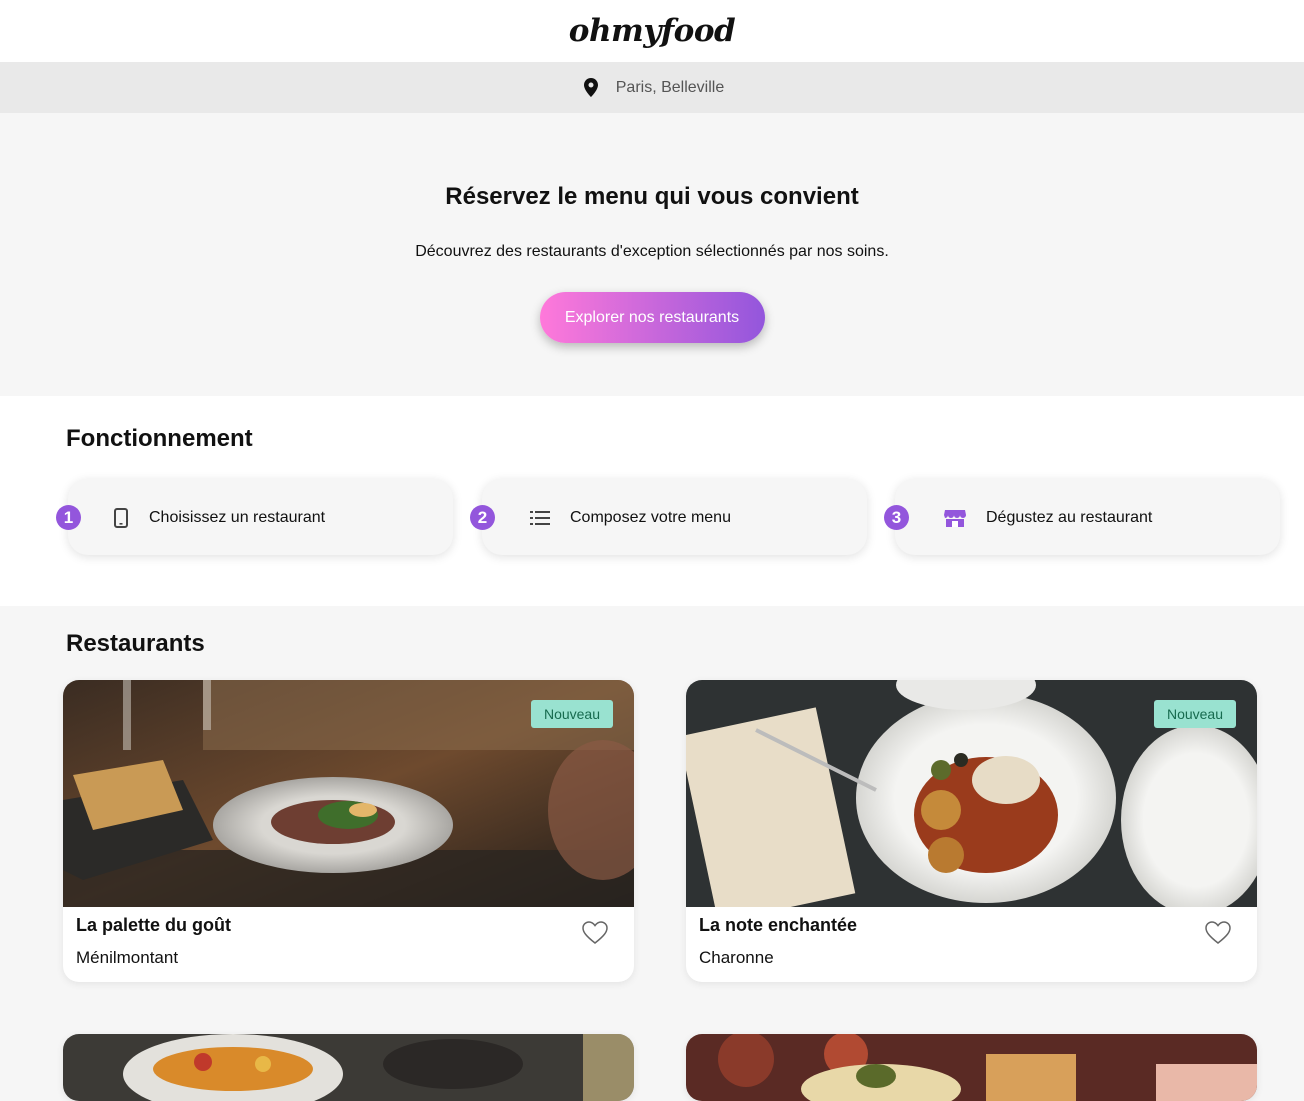  What do you see at coordinates (670, 87) in the screenshot?
I see `location-text: Paris, Belleville` at bounding box center [670, 87].